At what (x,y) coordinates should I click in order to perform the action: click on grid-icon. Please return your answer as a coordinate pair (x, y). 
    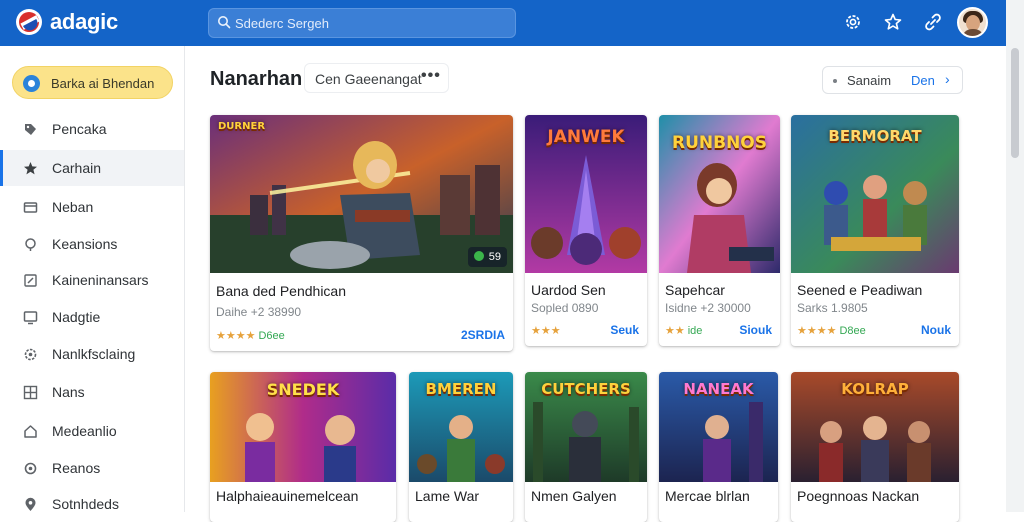
    Looking at the image, I should click on (30, 392).